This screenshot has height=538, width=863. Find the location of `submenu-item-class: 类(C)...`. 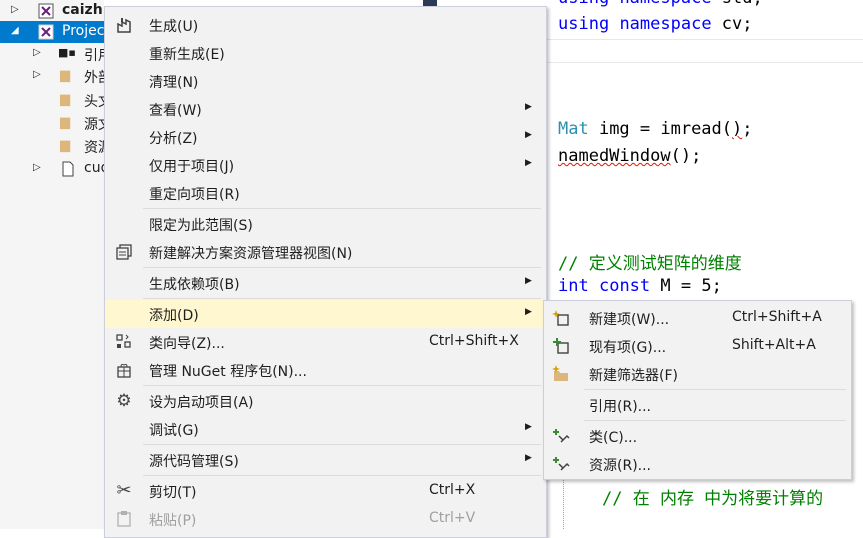

submenu-item-class: 类(C)... is located at coordinates (697, 436).